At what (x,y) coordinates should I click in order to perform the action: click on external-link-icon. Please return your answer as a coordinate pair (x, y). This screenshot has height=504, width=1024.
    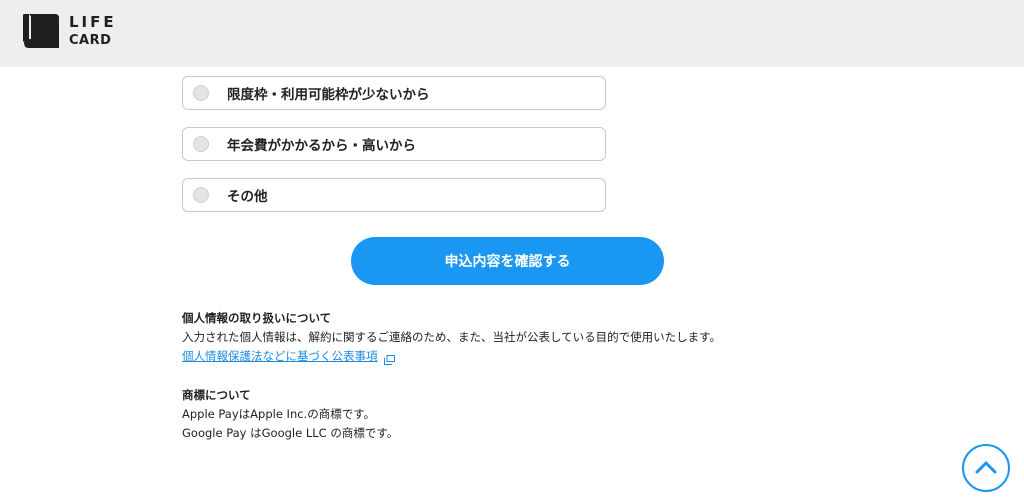
    Looking at the image, I should click on (389, 358).